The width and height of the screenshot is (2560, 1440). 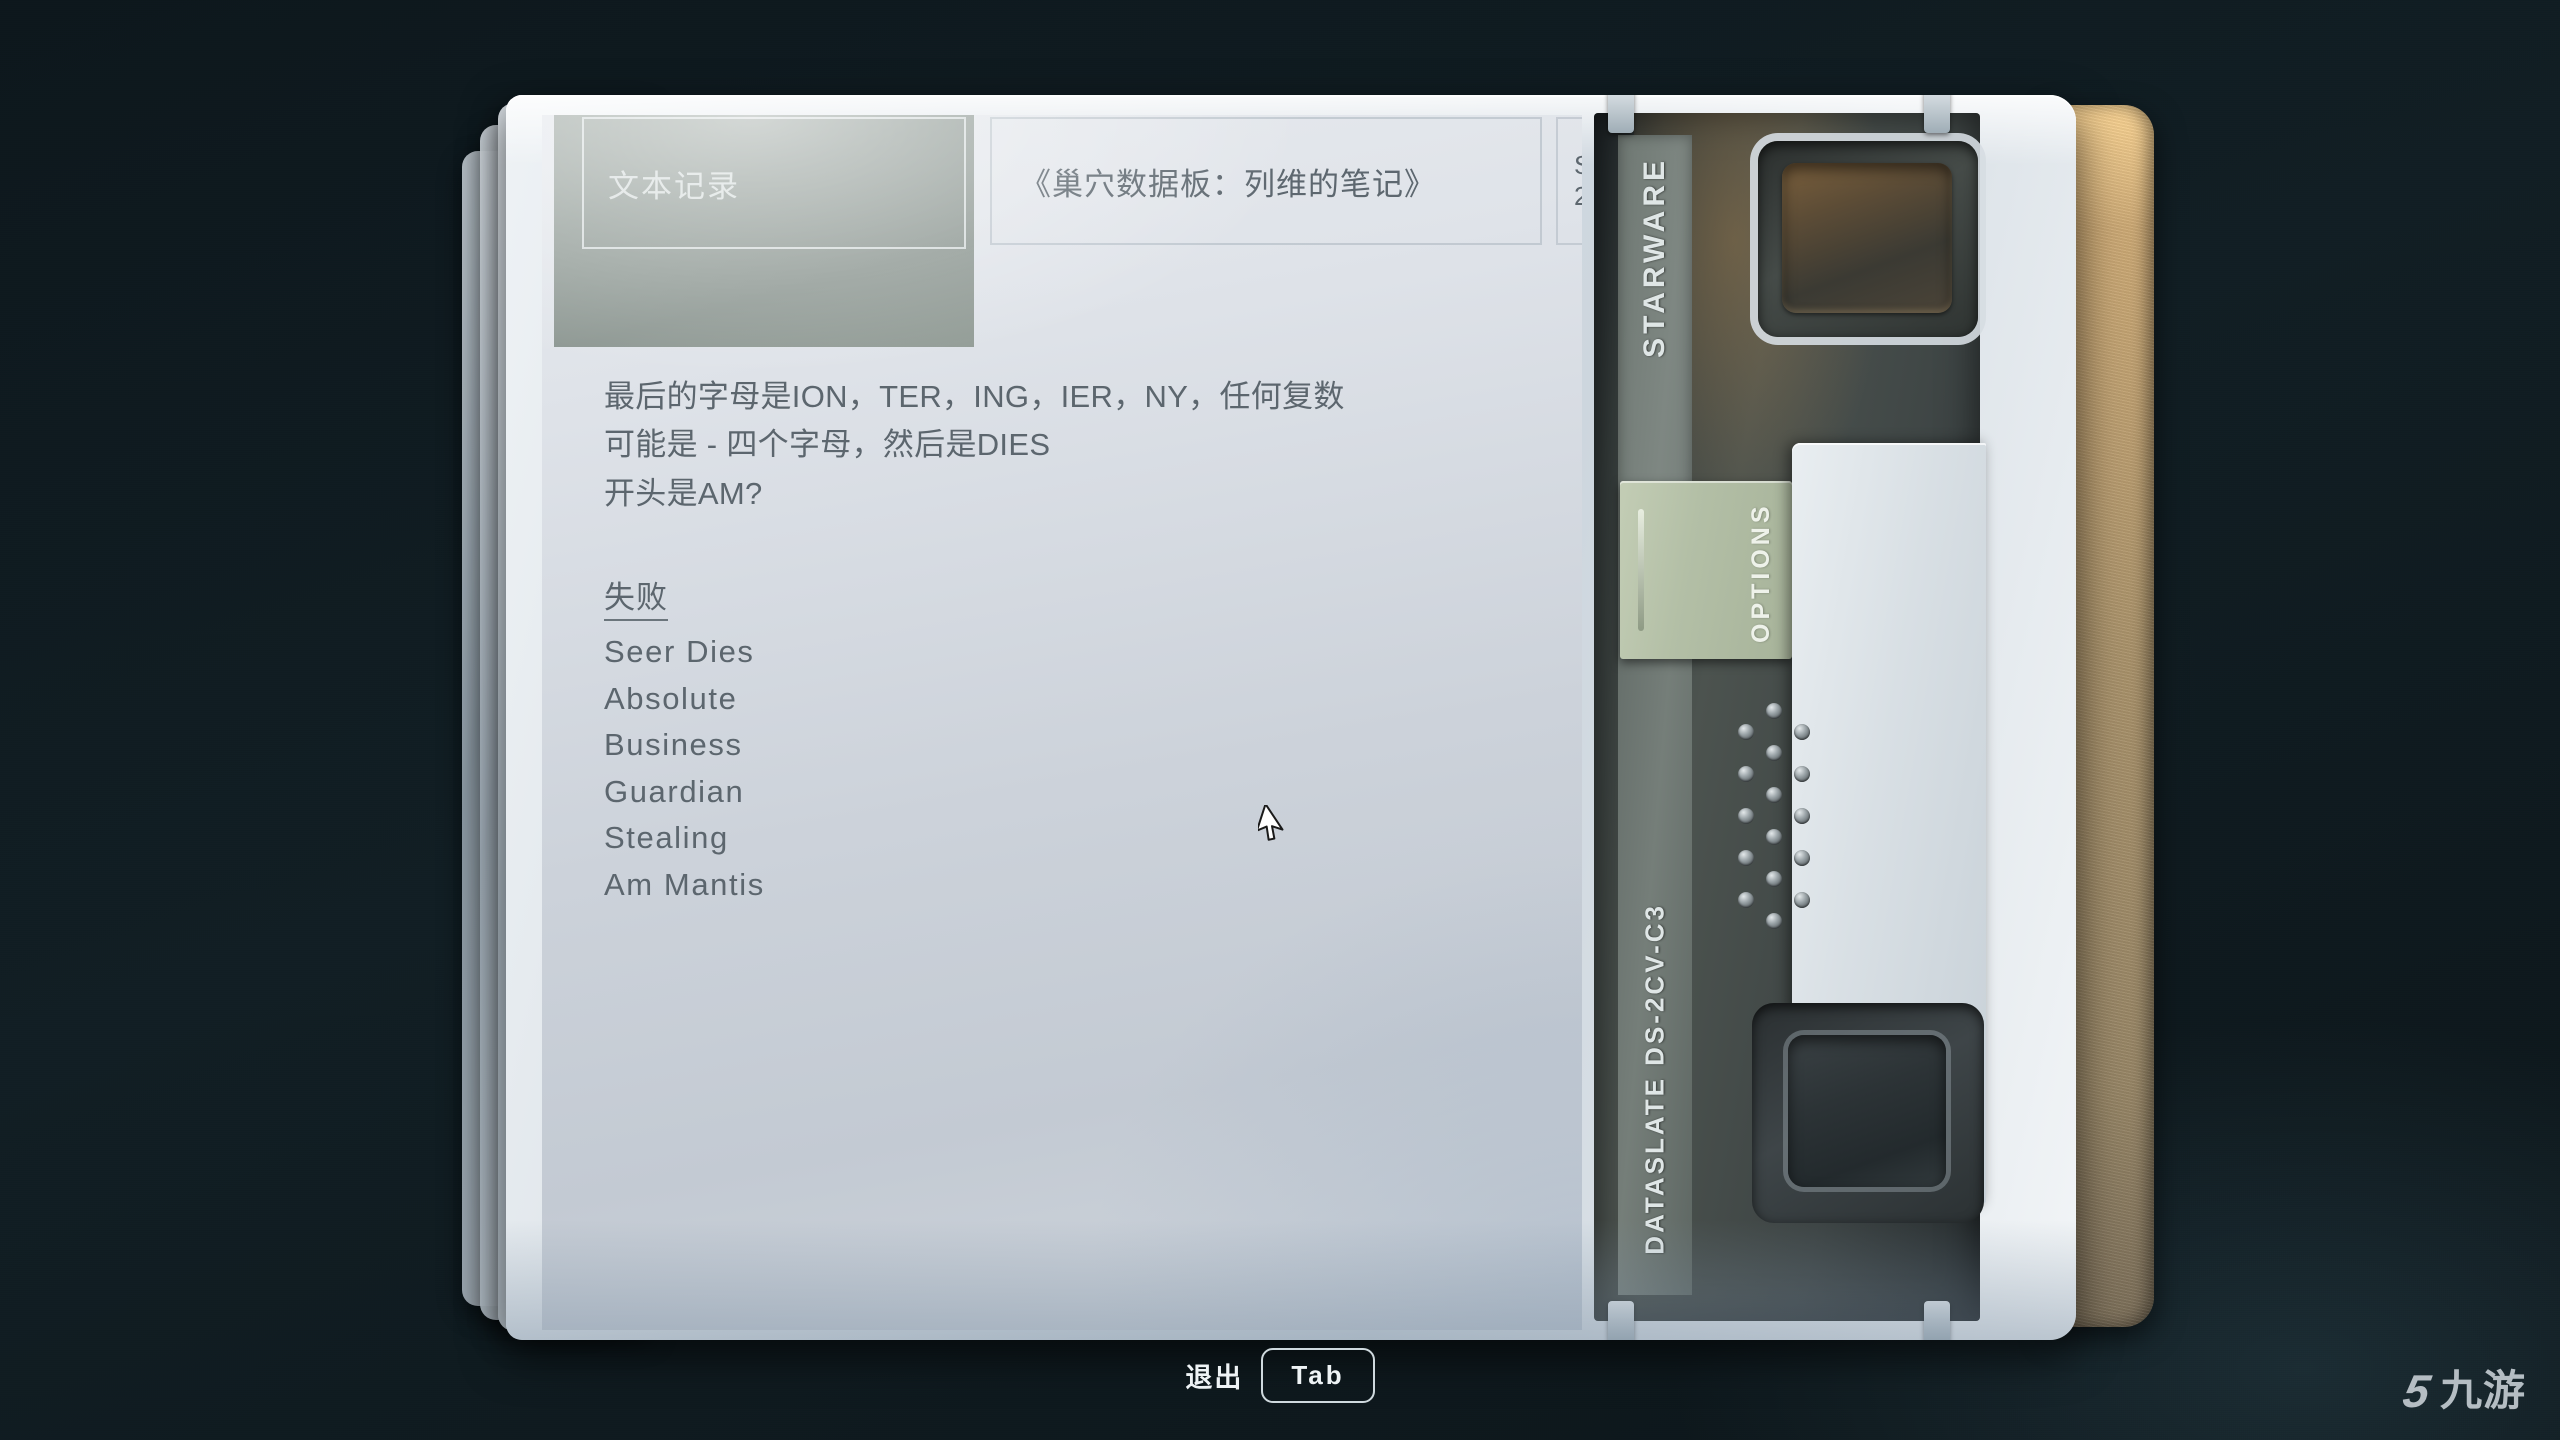 What do you see at coordinates (774, 183) in the screenshot?
I see `tab-text-log: 文本记录` at bounding box center [774, 183].